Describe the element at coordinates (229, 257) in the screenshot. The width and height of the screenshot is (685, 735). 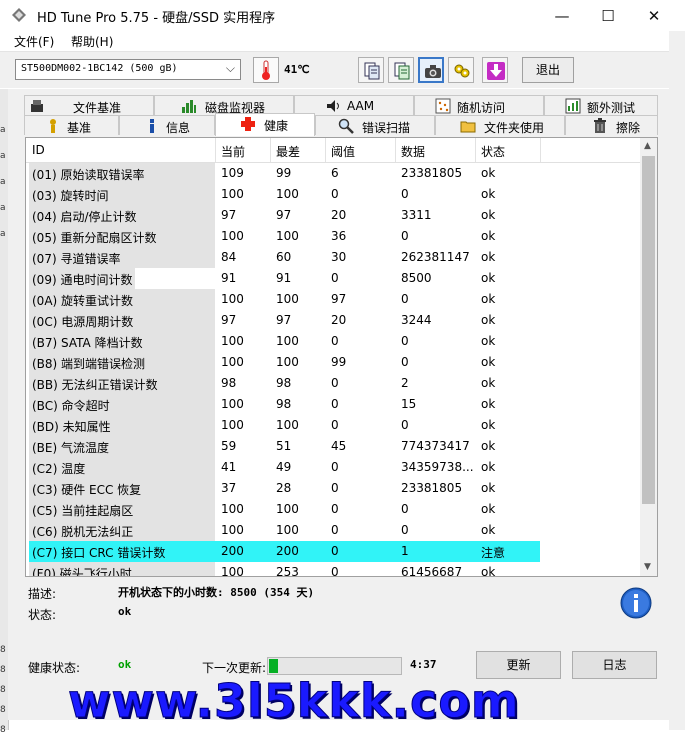
I see `cell-current: 84` at that location.